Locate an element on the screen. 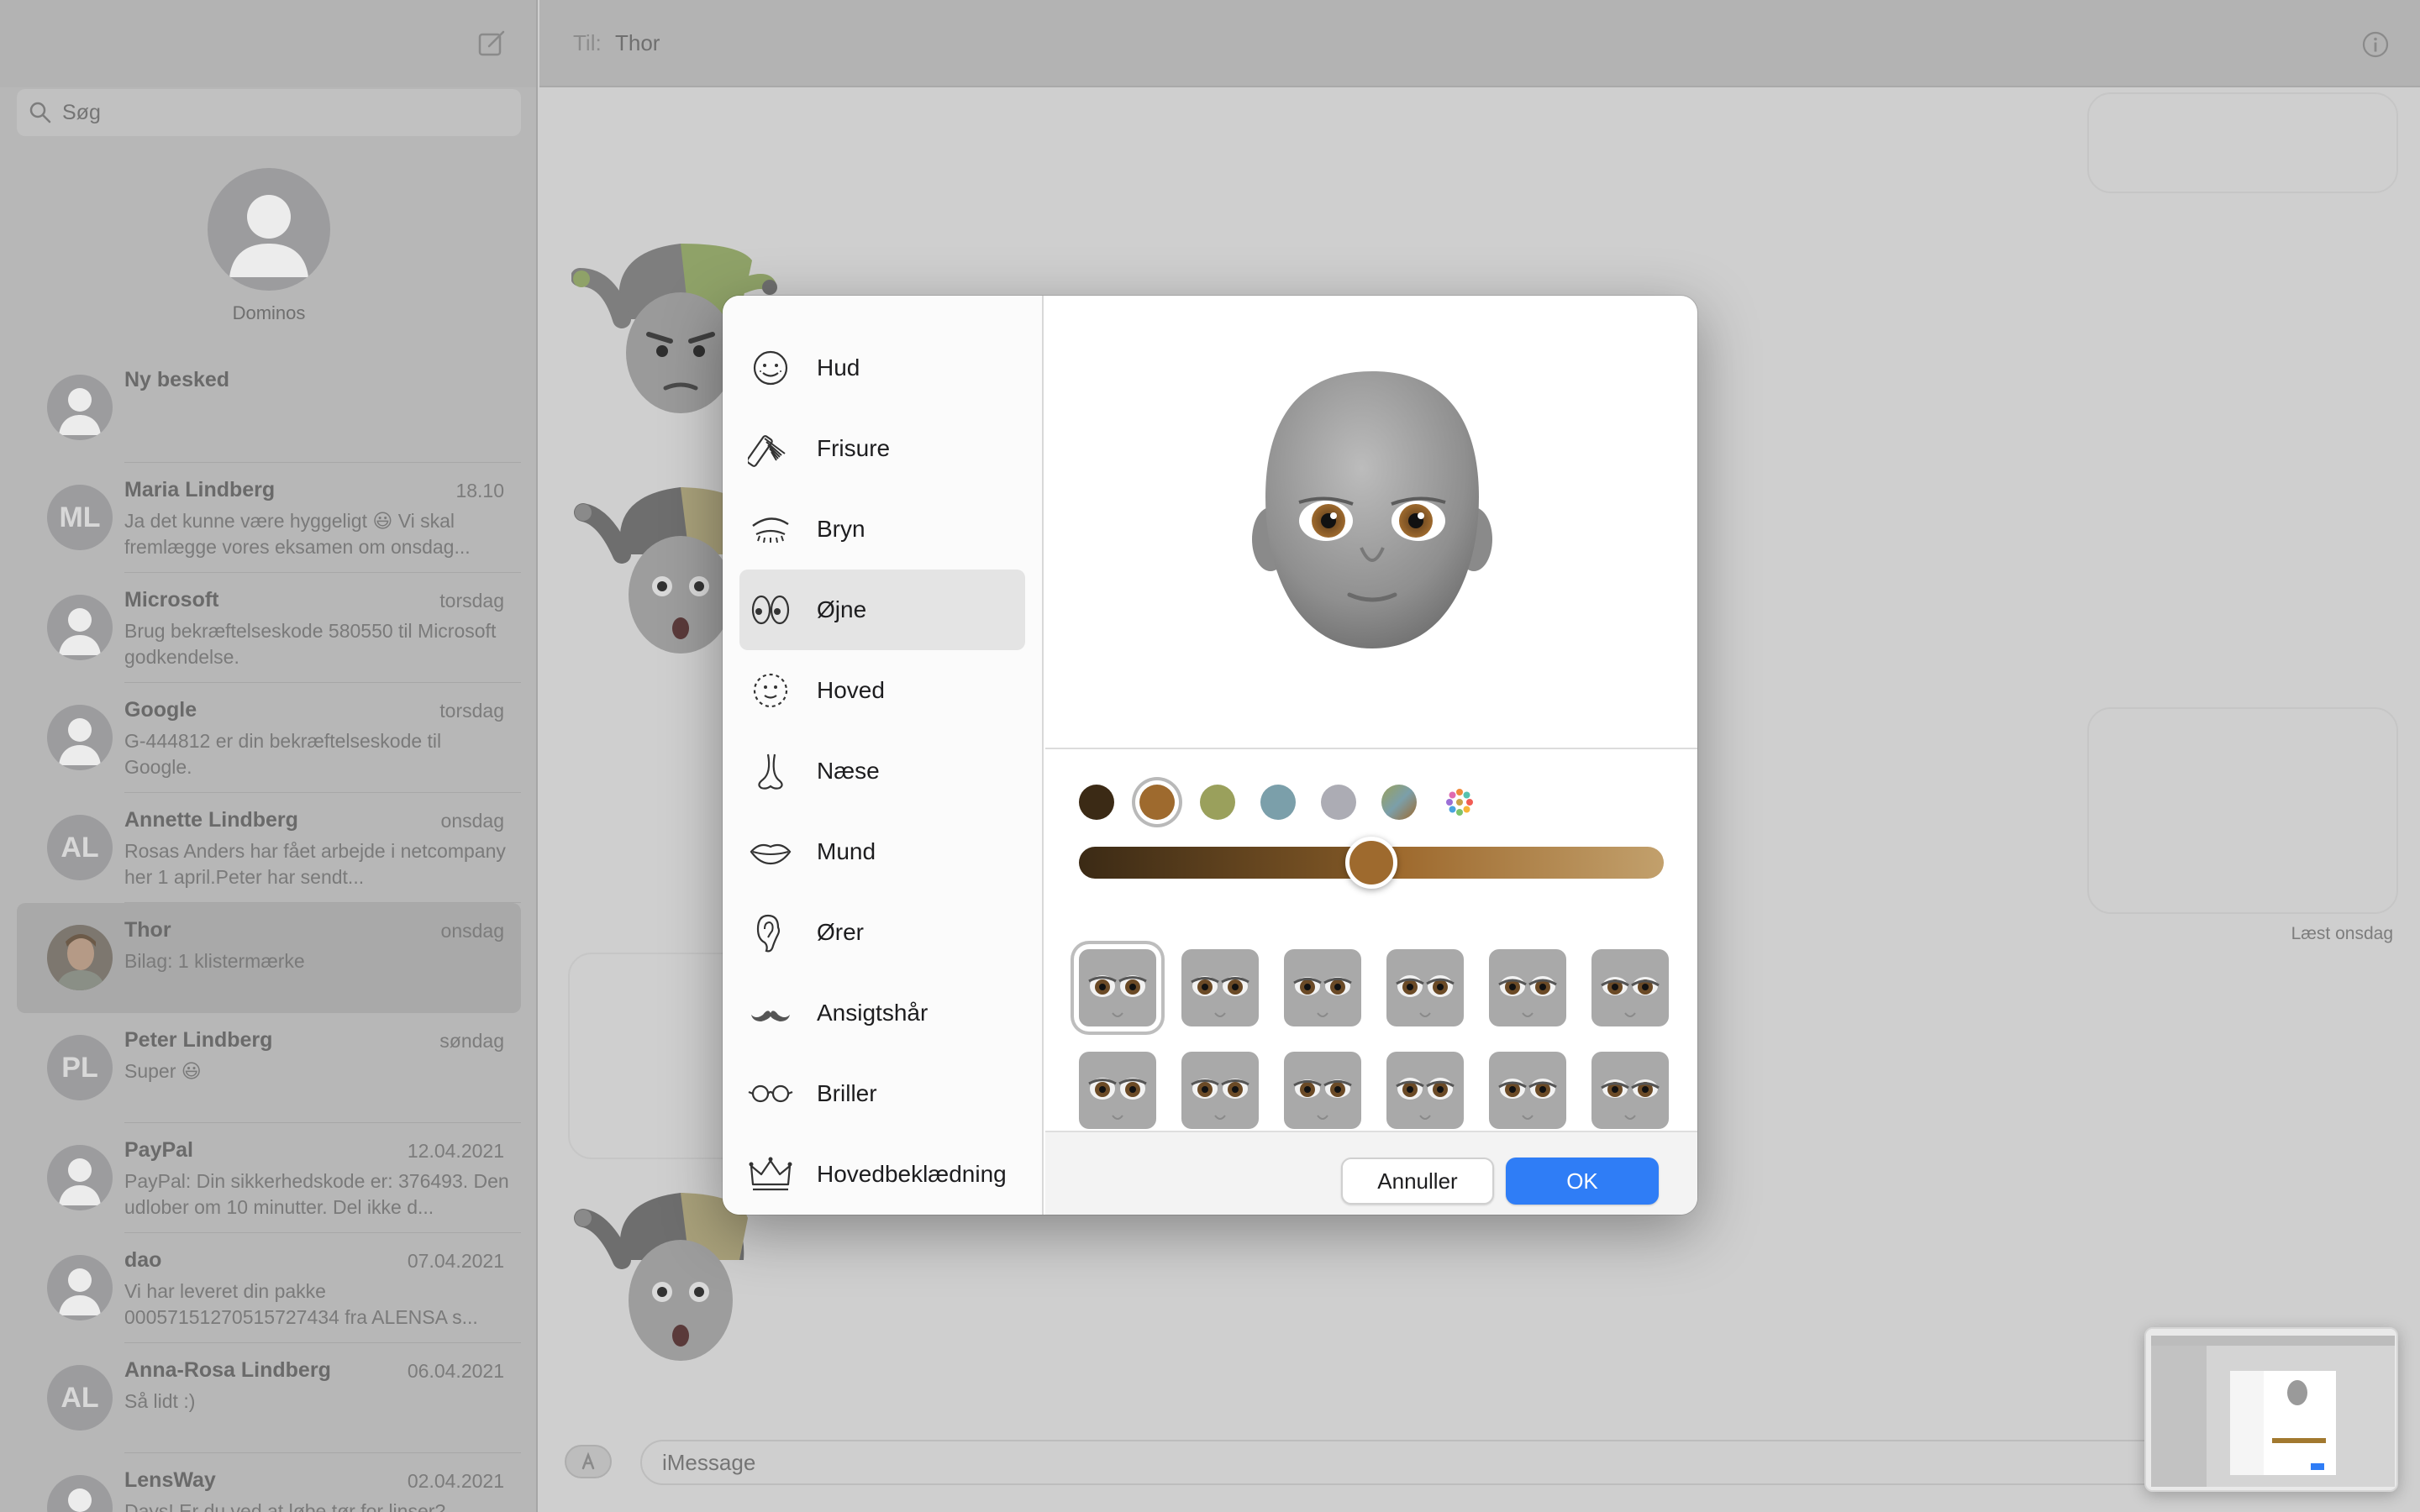  message-preview: Days! Er du ved at løbe tør for linser? is located at coordinates (285, 1506).